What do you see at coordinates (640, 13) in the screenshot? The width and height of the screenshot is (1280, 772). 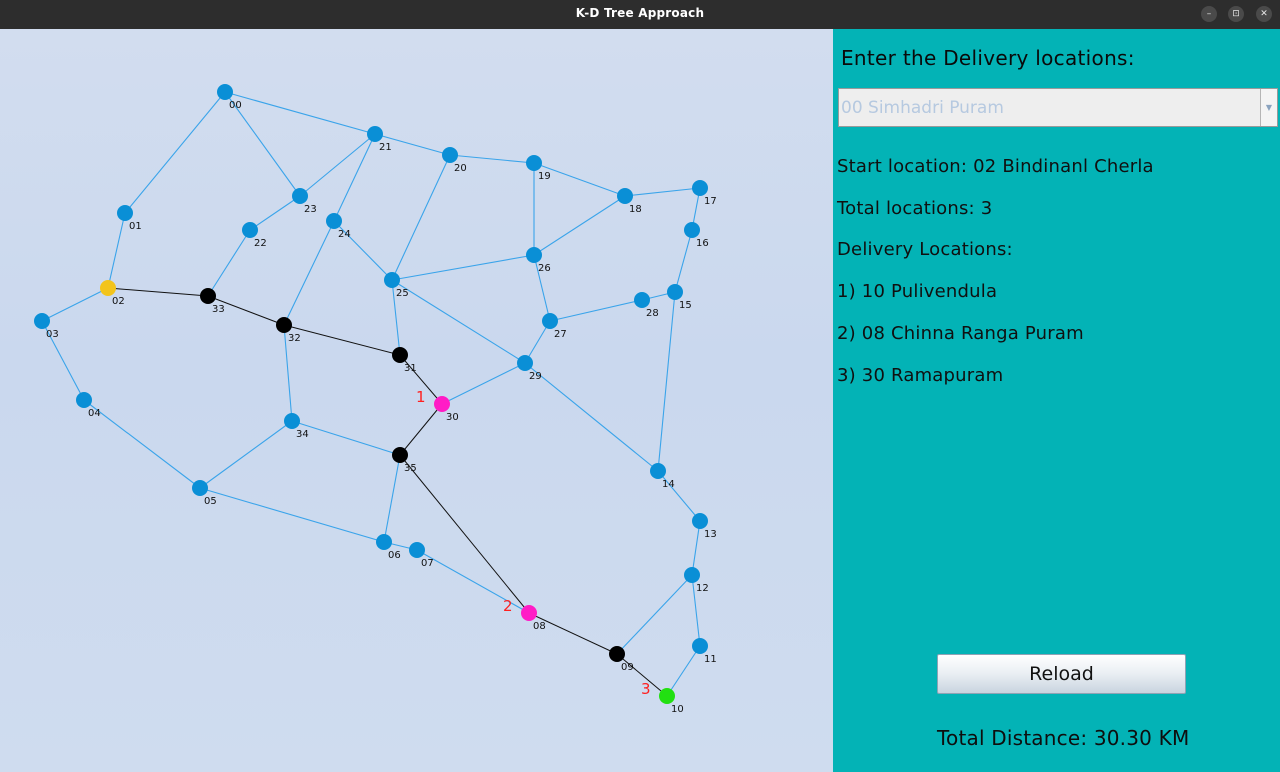 I see `window-title: K-D Tree Approach` at bounding box center [640, 13].